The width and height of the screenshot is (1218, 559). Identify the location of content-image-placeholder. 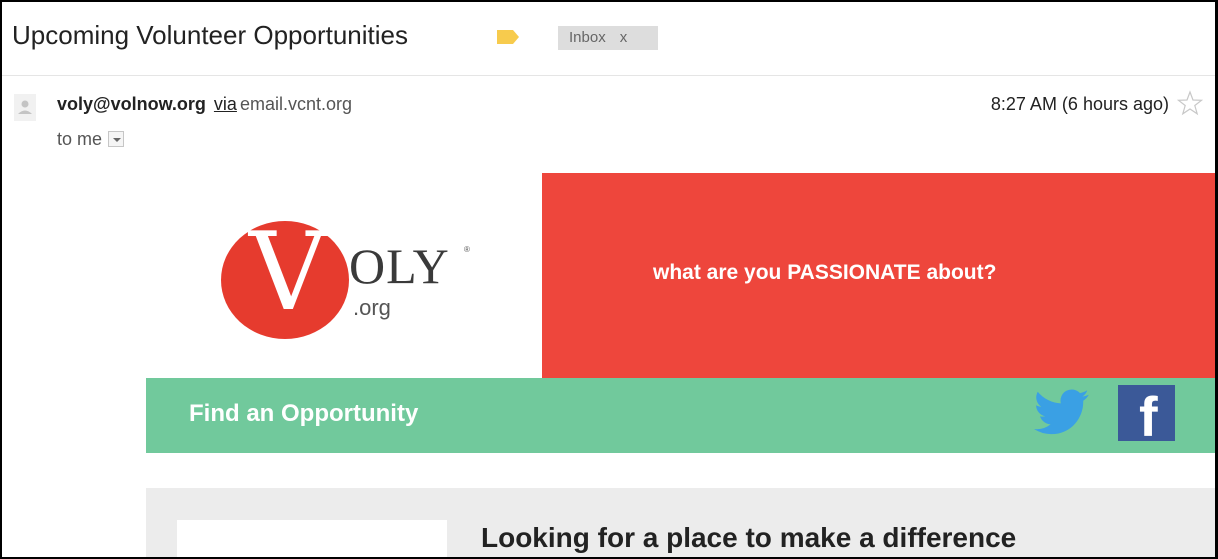
(312, 538).